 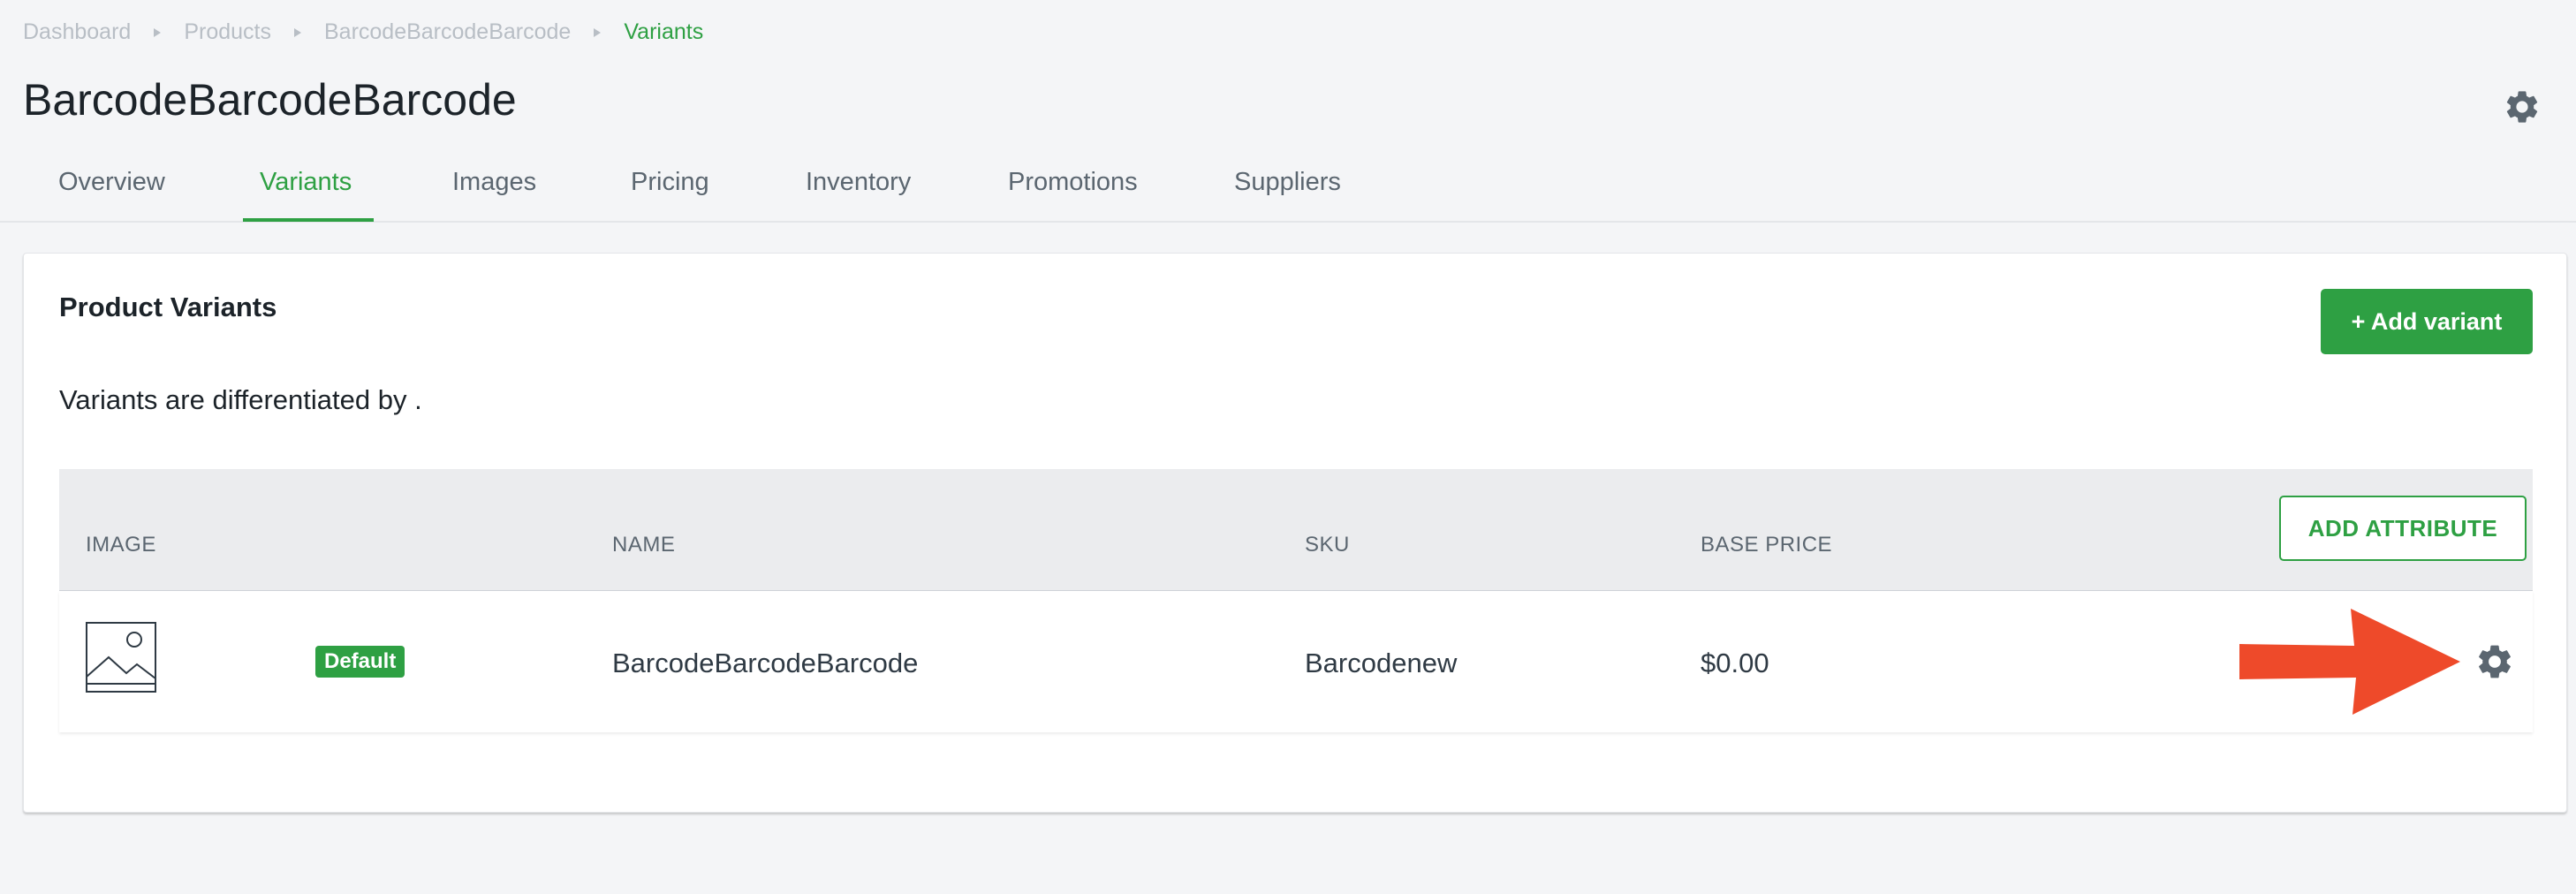 I want to click on tab-suppliers: Suppliers, so click(x=1288, y=182).